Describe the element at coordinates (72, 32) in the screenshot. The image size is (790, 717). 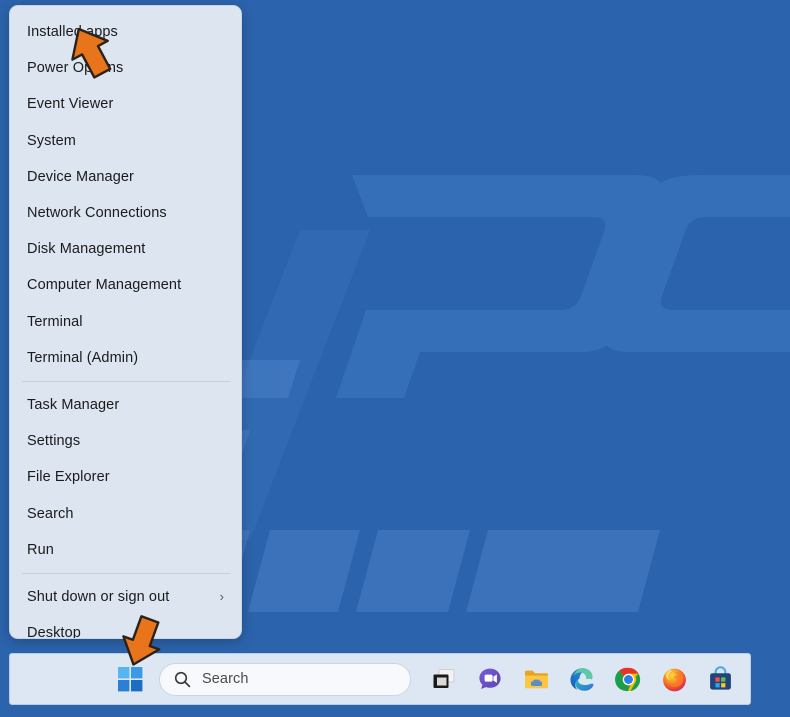
I see `menu-item-label: Installed apps` at that location.